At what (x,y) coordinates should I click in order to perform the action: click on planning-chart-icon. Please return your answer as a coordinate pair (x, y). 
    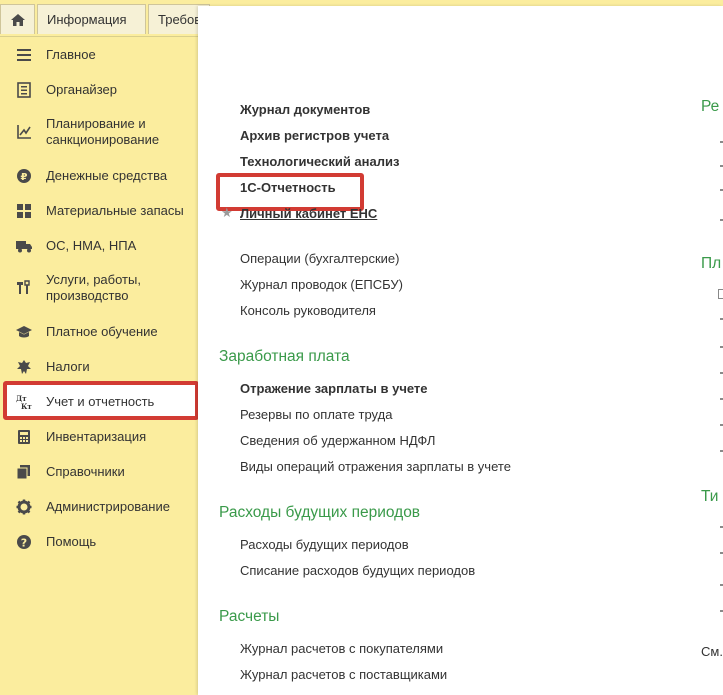
    Looking at the image, I should click on (24, 132).